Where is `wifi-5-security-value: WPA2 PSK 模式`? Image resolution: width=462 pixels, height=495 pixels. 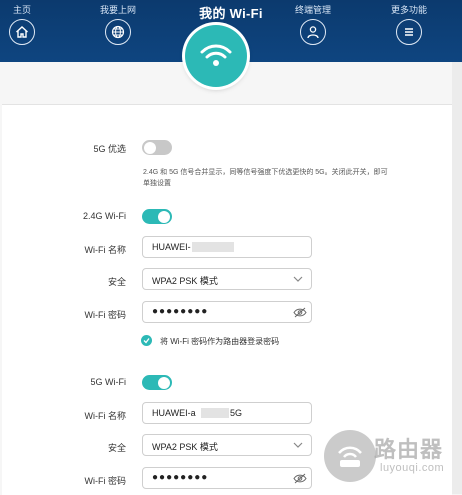
wifi-5-security-value: WPA2 PSK 模式 is located at coordinates (185, 447).